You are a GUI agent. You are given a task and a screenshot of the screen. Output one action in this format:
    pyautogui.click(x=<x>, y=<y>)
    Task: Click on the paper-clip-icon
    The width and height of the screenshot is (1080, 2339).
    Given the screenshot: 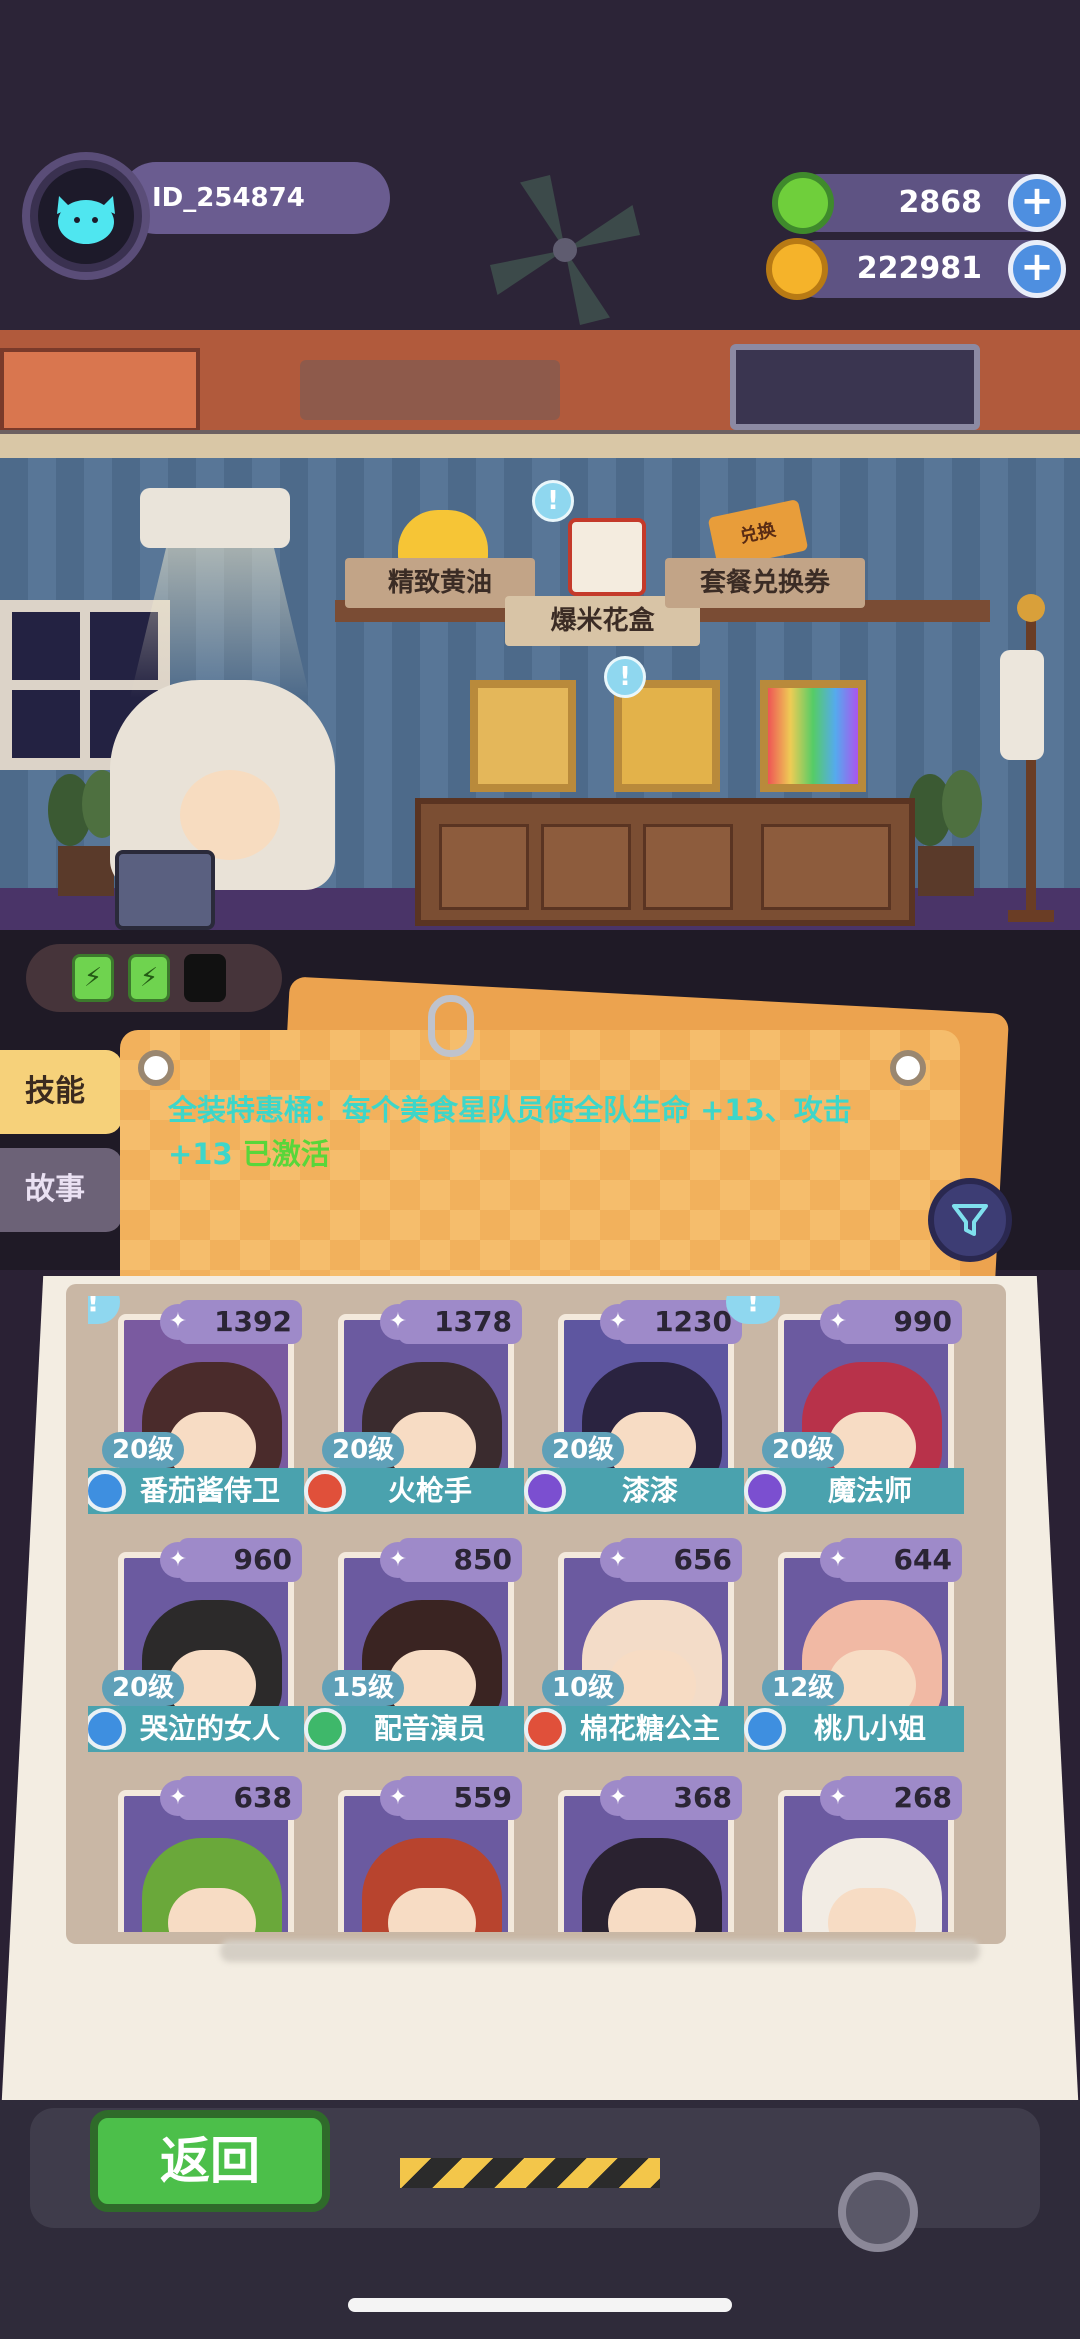 What is the action you would take?
    pyautogui.click(x=451, y=1026)
    